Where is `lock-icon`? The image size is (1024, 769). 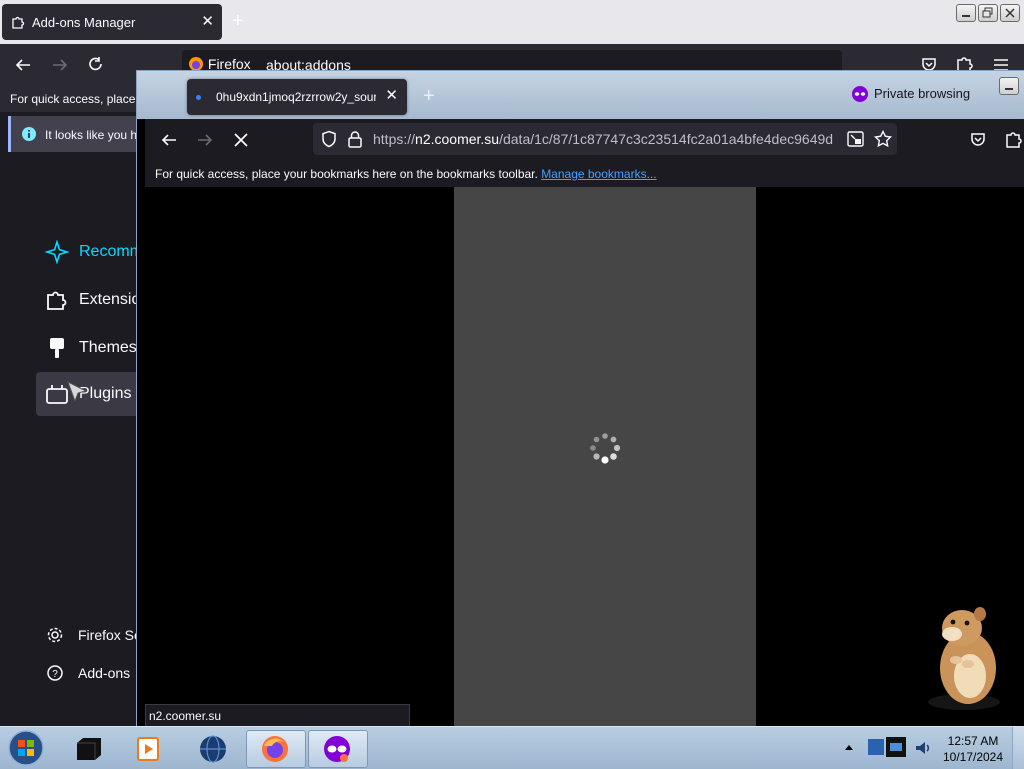 lock-icon is located at coordinates (355, 139).